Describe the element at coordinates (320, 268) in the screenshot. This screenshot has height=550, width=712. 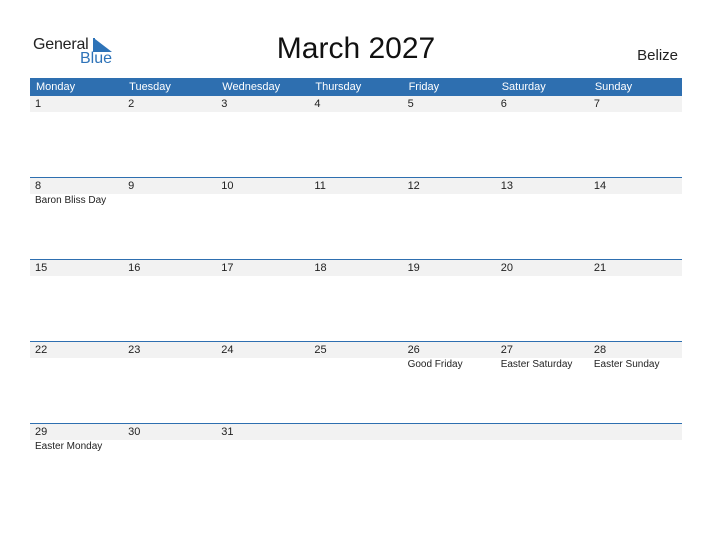
I see `day-number: 18` at that location.